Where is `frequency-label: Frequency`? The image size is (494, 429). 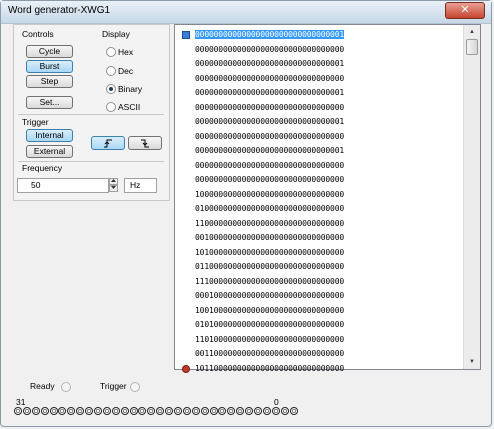 frequency-label: Frequency is located at coordinates (42, 168).